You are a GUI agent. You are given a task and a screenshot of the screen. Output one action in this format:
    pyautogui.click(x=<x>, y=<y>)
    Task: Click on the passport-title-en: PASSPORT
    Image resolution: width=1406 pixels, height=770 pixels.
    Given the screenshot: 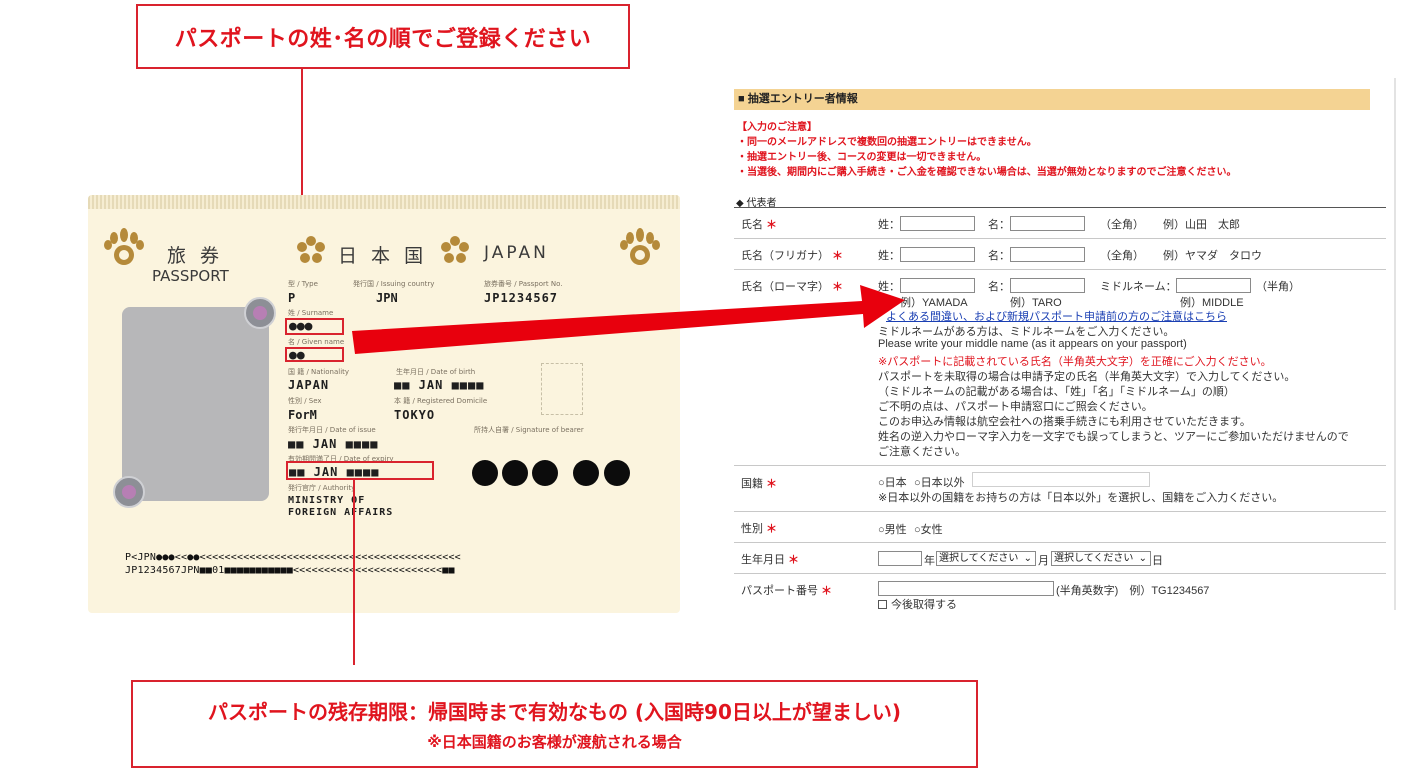 What is the action you would take?
    pyautogui.click(x=190, y=276)
    